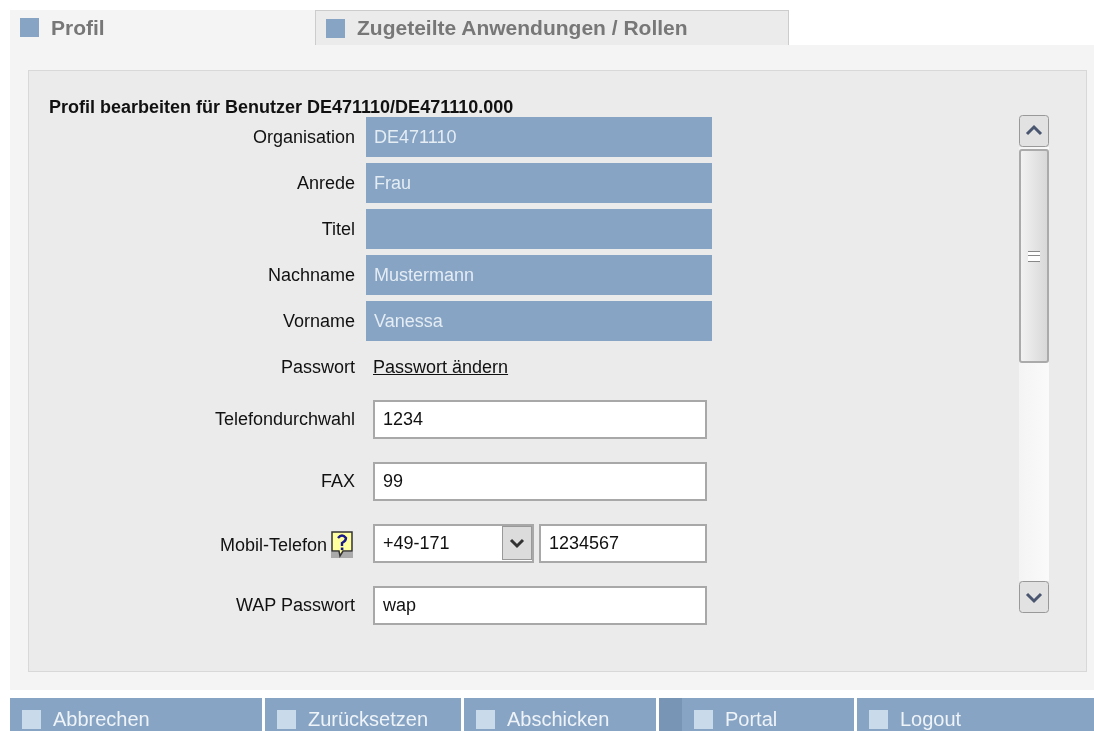 This screenshot has width=1094, height=731. What do you see at coordinates (540, 605) in the screenshot?
I see `input-field: wap` at bounding box center [540, 605].